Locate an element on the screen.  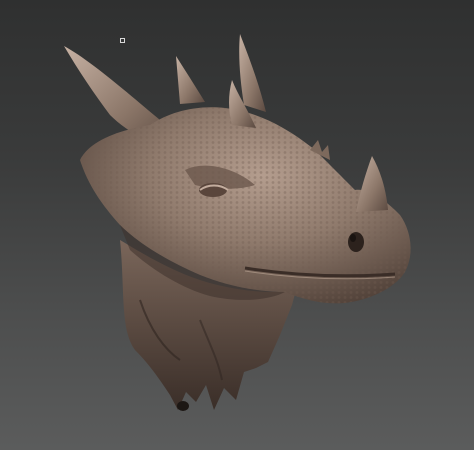
nose-horn is located at coordinates (372, 184).